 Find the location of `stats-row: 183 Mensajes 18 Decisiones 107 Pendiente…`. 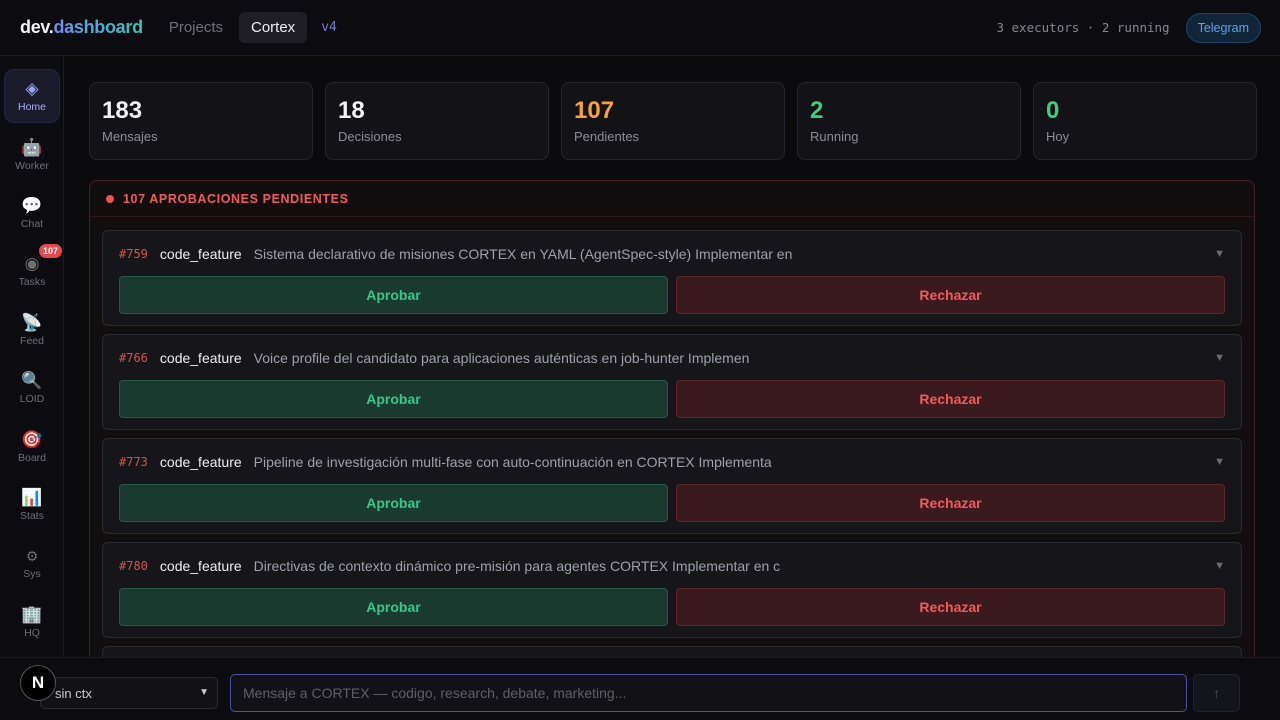

stats-row: 183 Mensajes 18 Decisiones 107 Pendiente… is located at coordinates (673, 121).